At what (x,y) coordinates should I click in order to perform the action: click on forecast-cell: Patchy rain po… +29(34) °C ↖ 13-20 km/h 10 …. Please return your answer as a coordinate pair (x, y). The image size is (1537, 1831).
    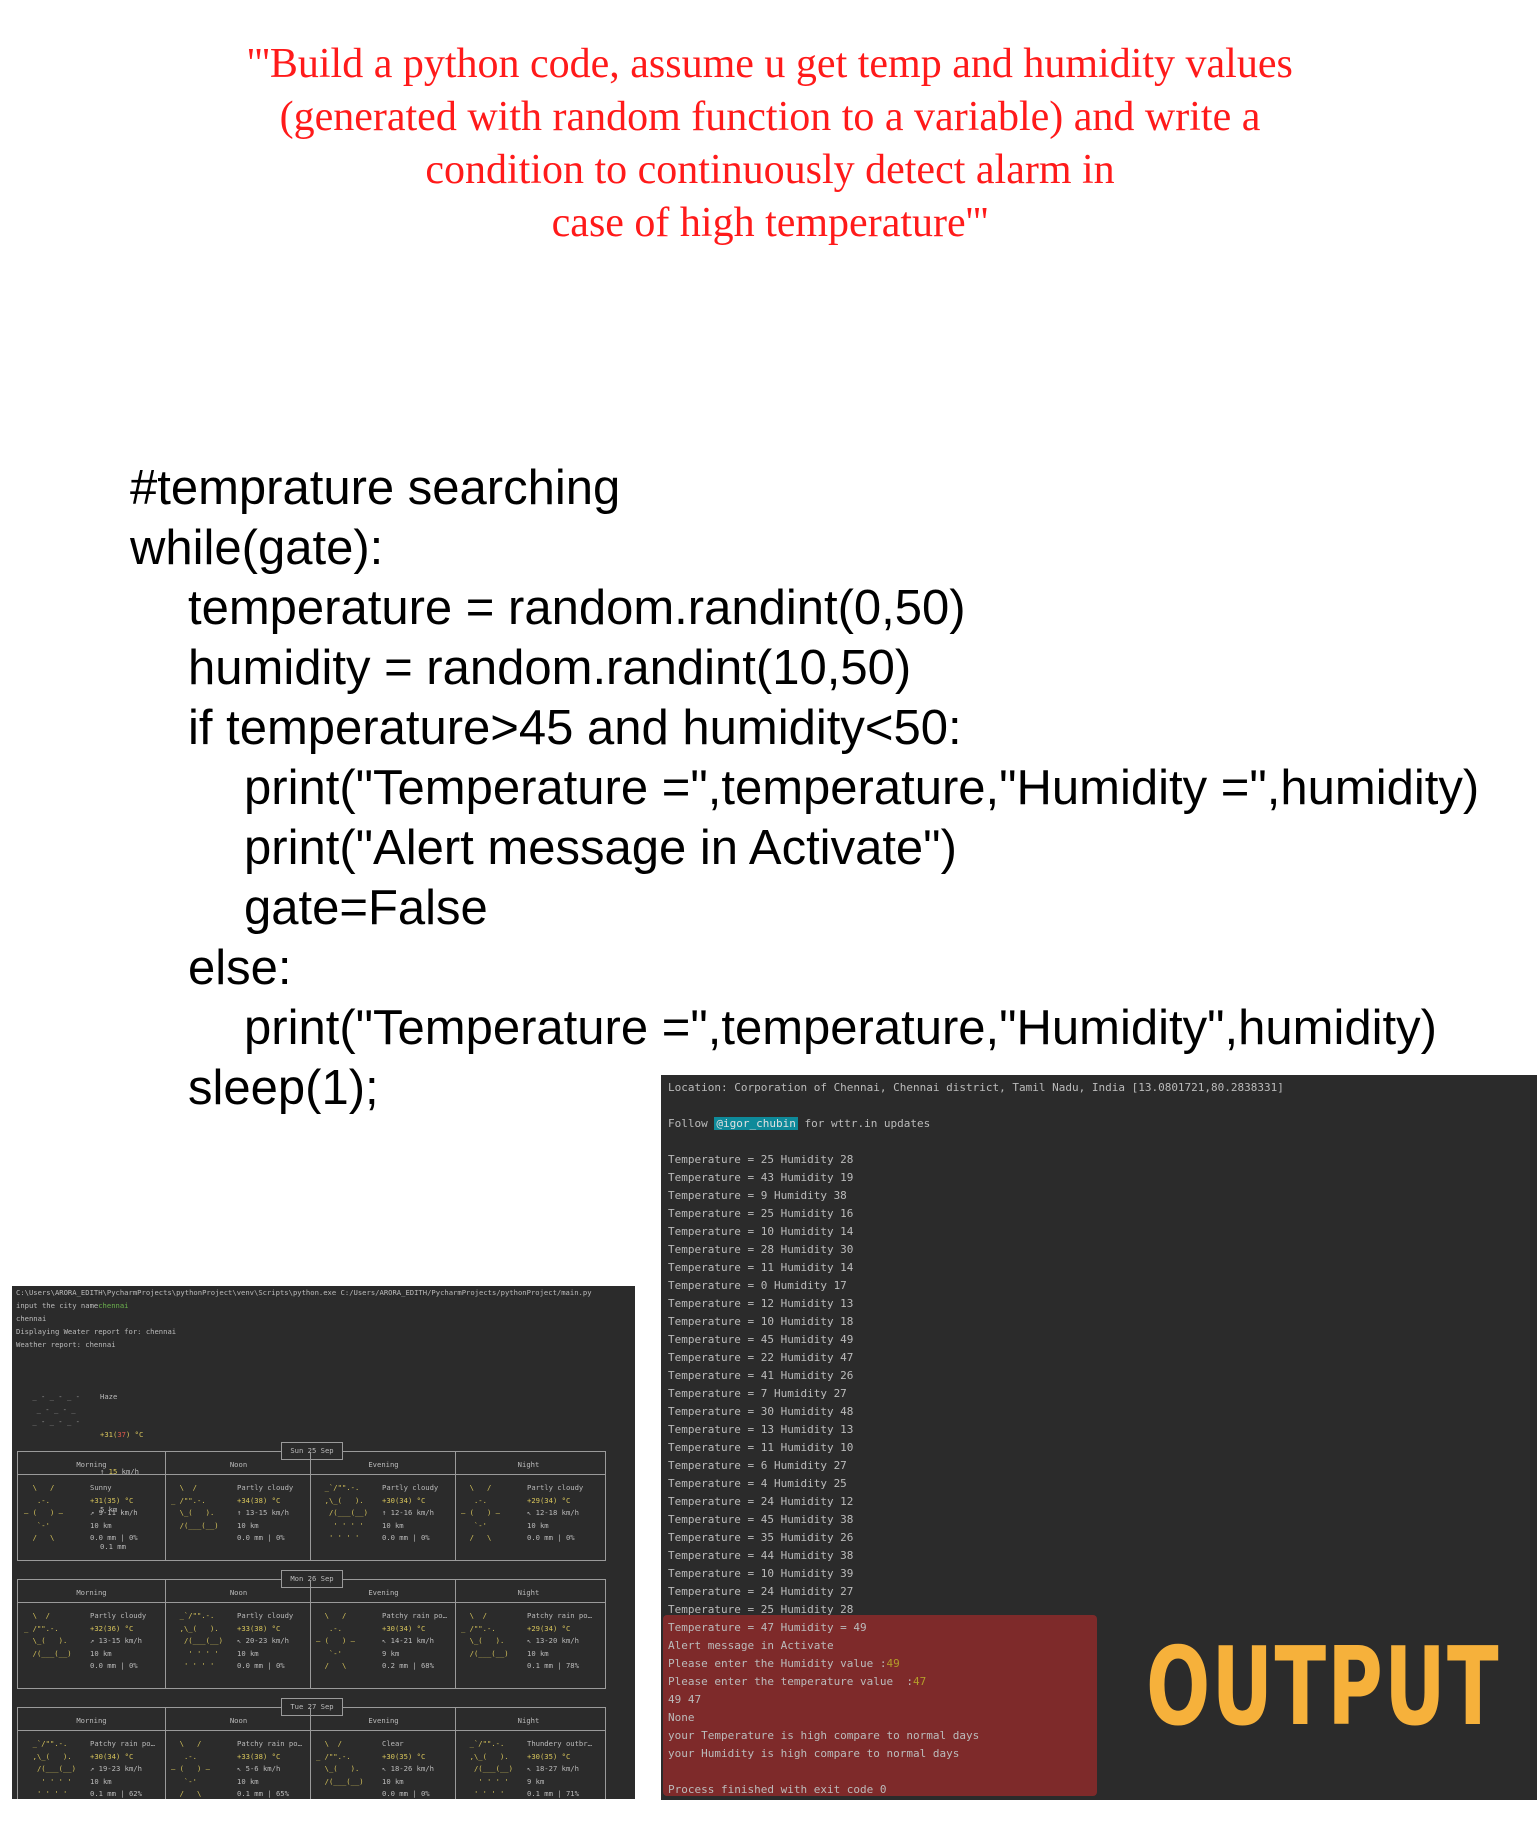
    Looking at the image, I should click on (559, 1641).